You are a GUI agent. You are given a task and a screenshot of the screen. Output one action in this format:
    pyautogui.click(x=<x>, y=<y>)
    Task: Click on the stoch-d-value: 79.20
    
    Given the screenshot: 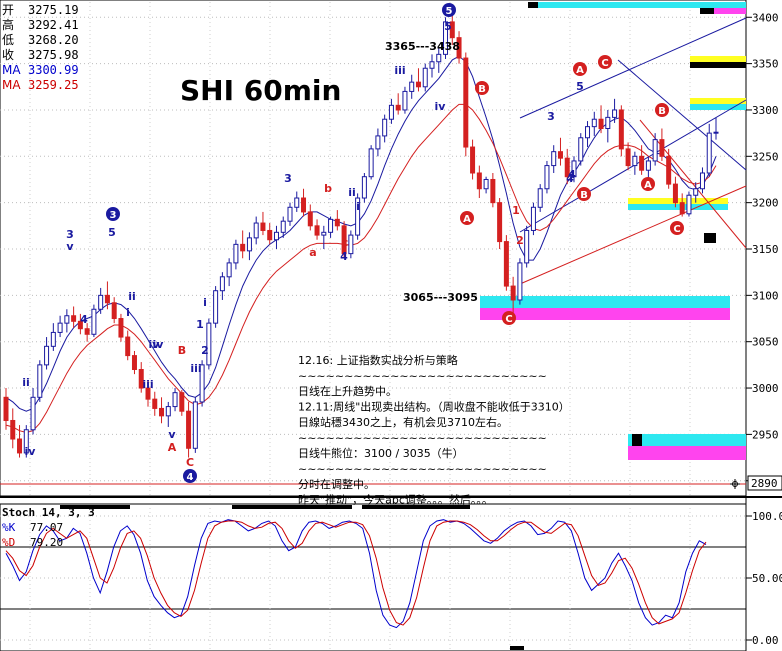 What is the action you would take?
    pyautogui.click(x=46, y=542)
    